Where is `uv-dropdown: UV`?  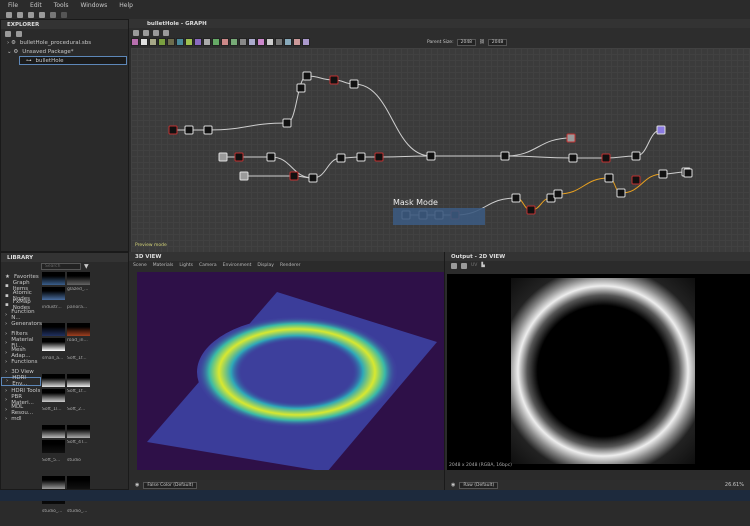
uv-dropdown: UV is located at coordinates (474, 265).